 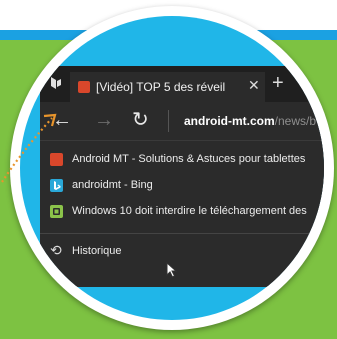 I want to click on refresh-icon: ↻, so click(x=140, y=120).